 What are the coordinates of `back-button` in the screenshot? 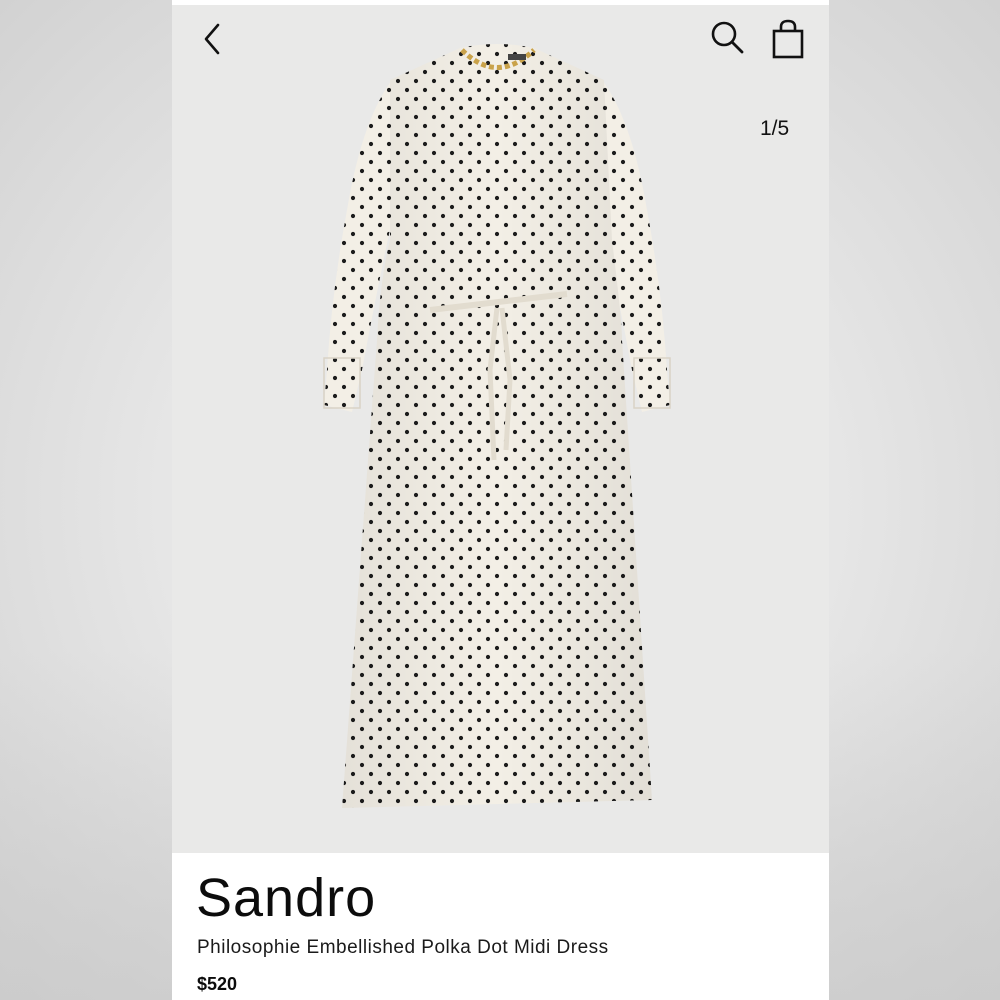 It's located at (214, 39).